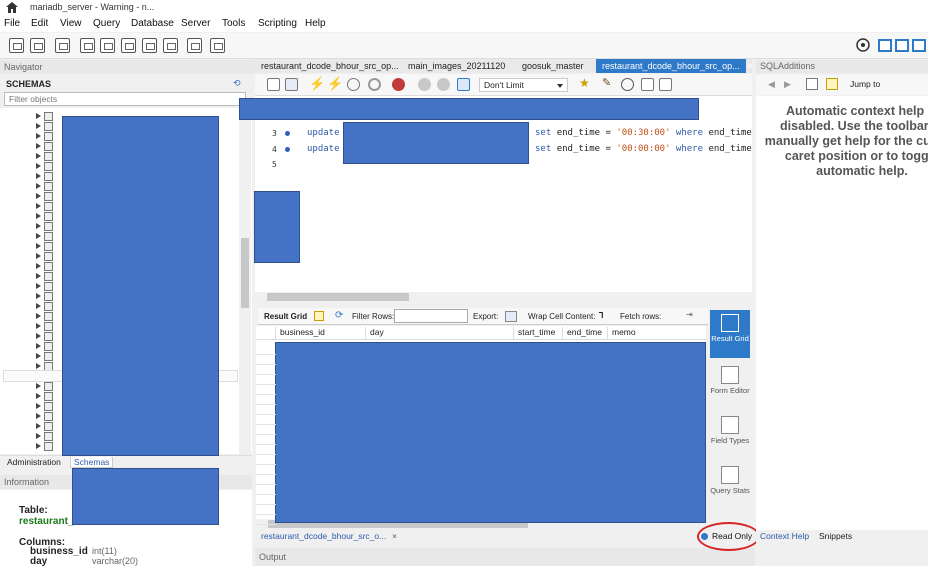 This screenshot has width=928, height=566. Describe the element at coordinates (238, 83) in the screenshot. I see `refresh-icon: ⟲` at that location.